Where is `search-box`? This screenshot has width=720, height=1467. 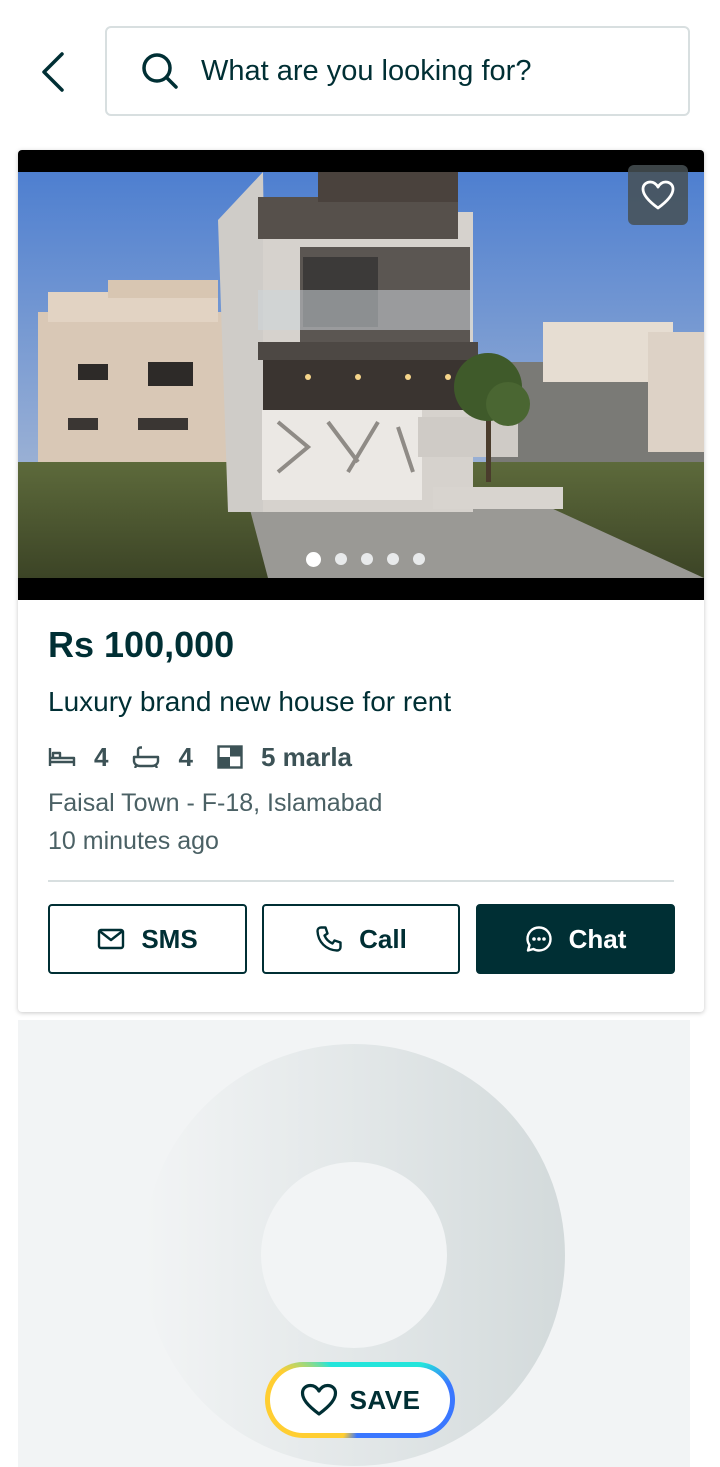
search-box is located at coordinates (397, 71).